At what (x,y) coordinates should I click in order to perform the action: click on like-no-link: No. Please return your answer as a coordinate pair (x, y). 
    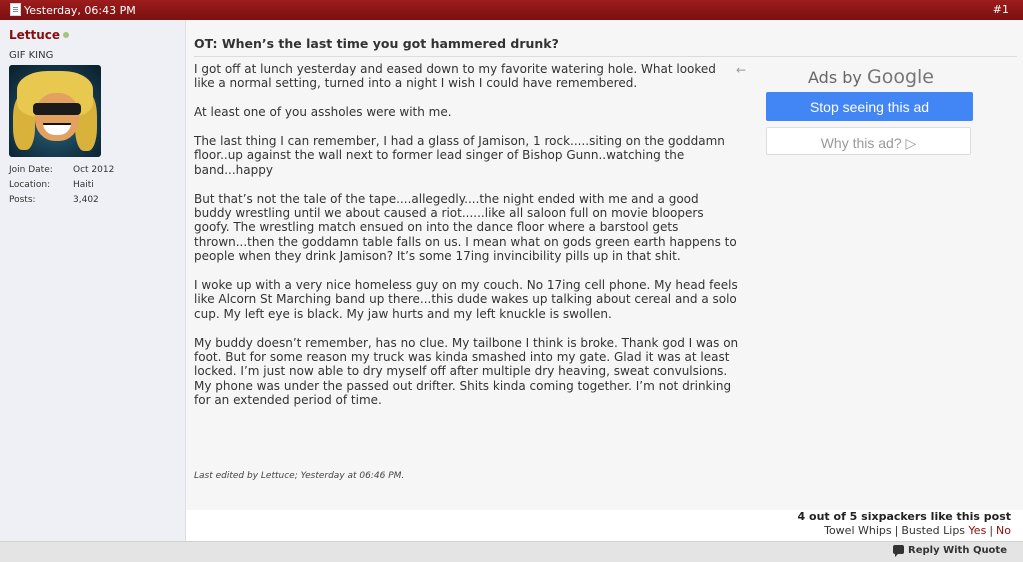
    Looking at the image, I should click on (1003, 530).